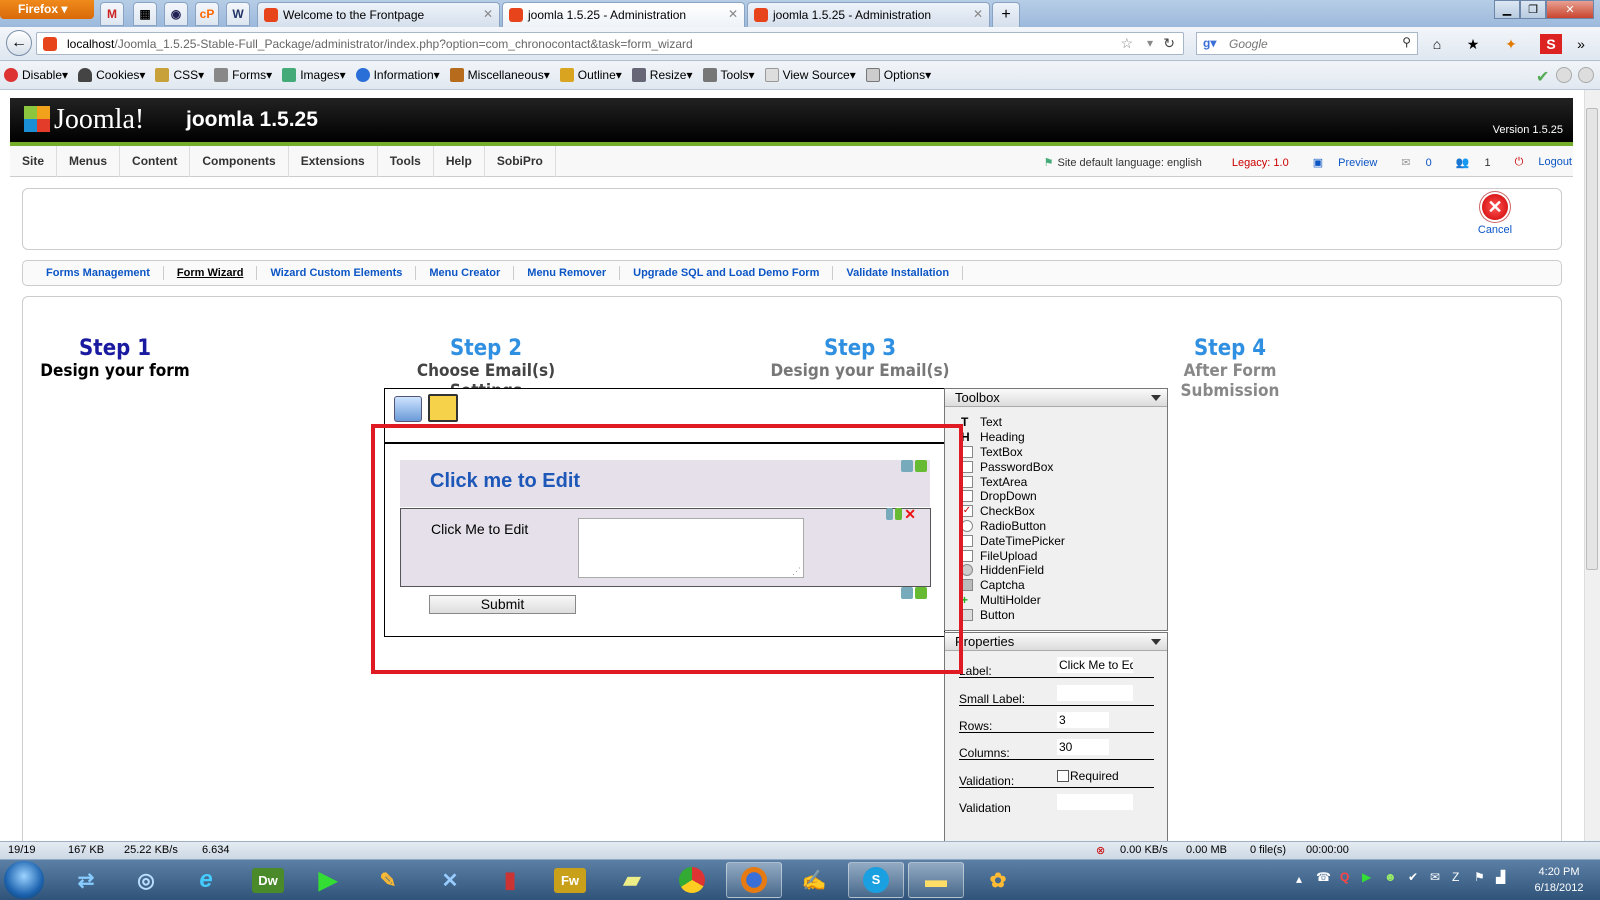 The height and width of the screenshot is (900, 1600). I want to click on logout-link: ⏻ Logout, so click(1537, 162).